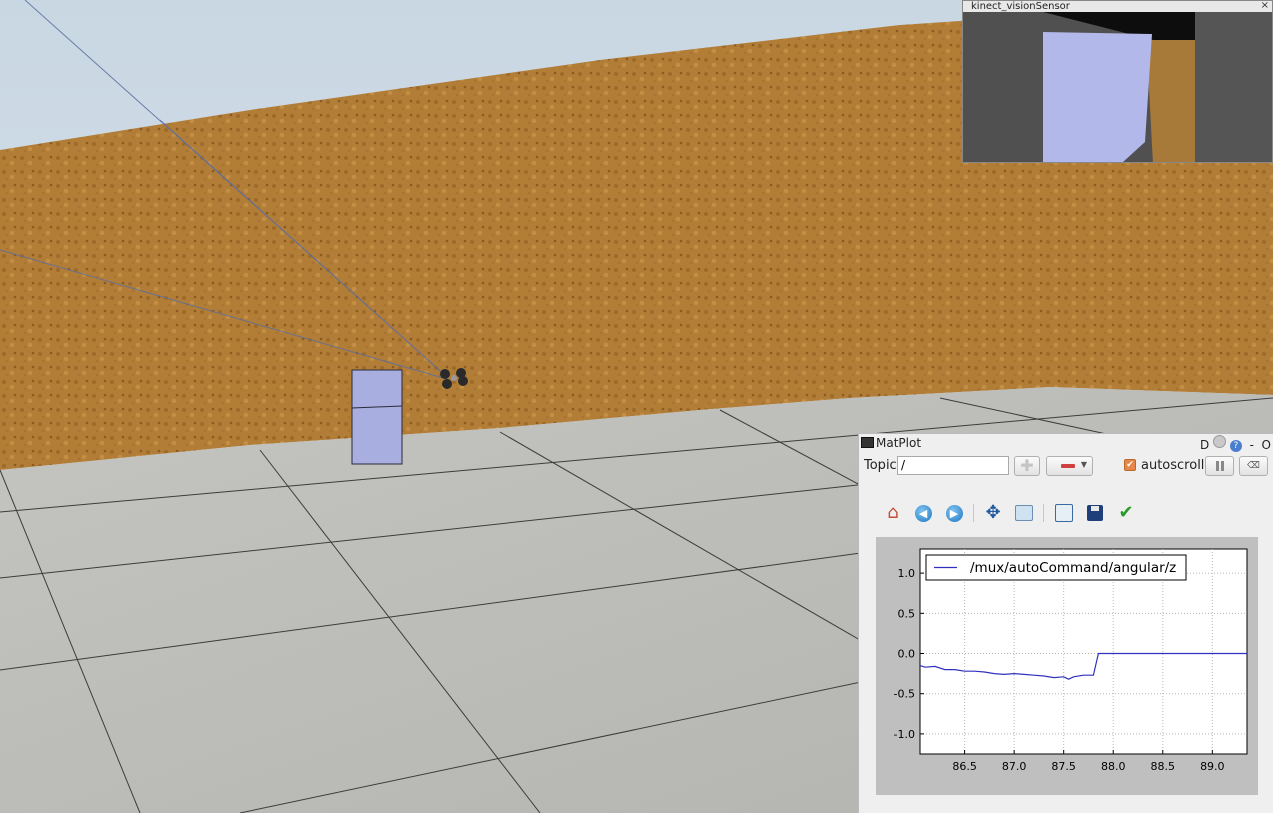  Describe the element at coordinates (1204, 445) in the screenshot. I see `dock-button: D` at that location.